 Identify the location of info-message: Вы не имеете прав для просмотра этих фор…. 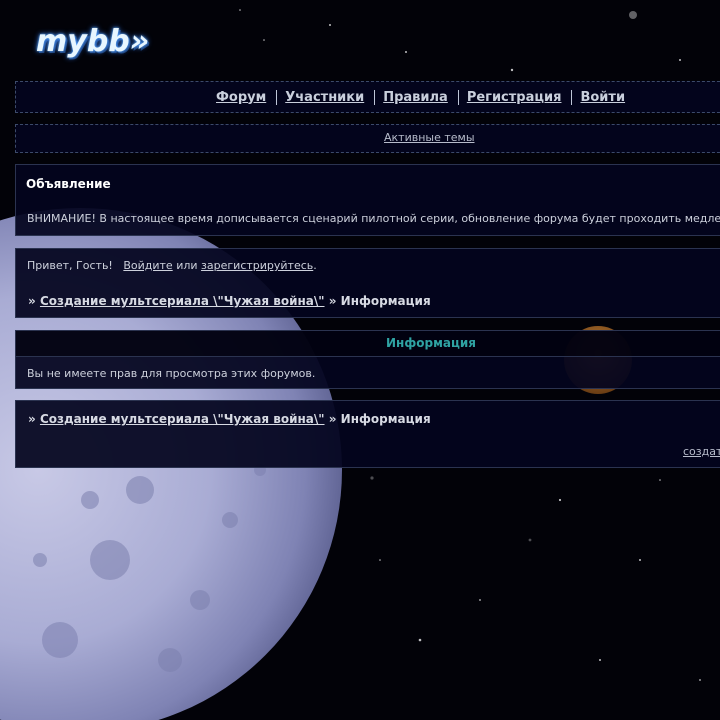
(171, 373).